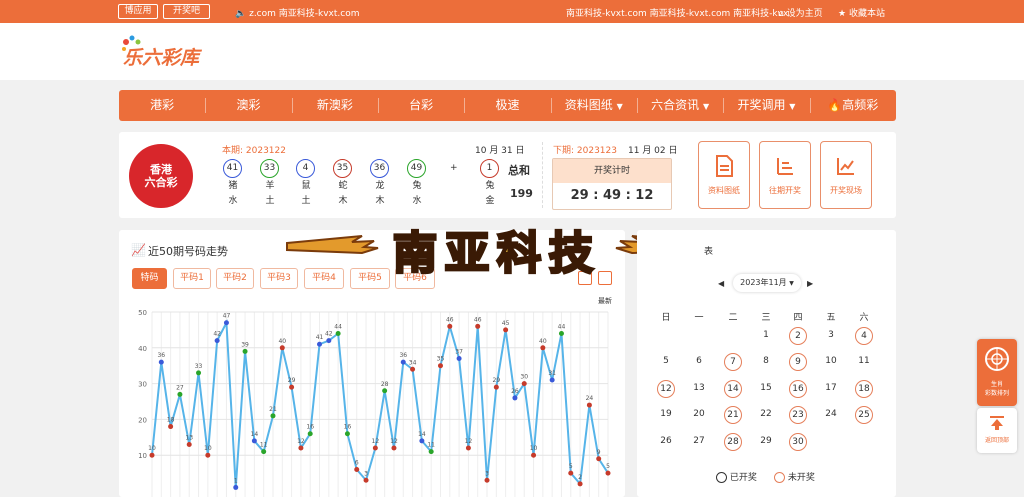 The image size is (1024, 497). I want to click on zodiac-float-line2: 彩数排列, so click(996, 393).